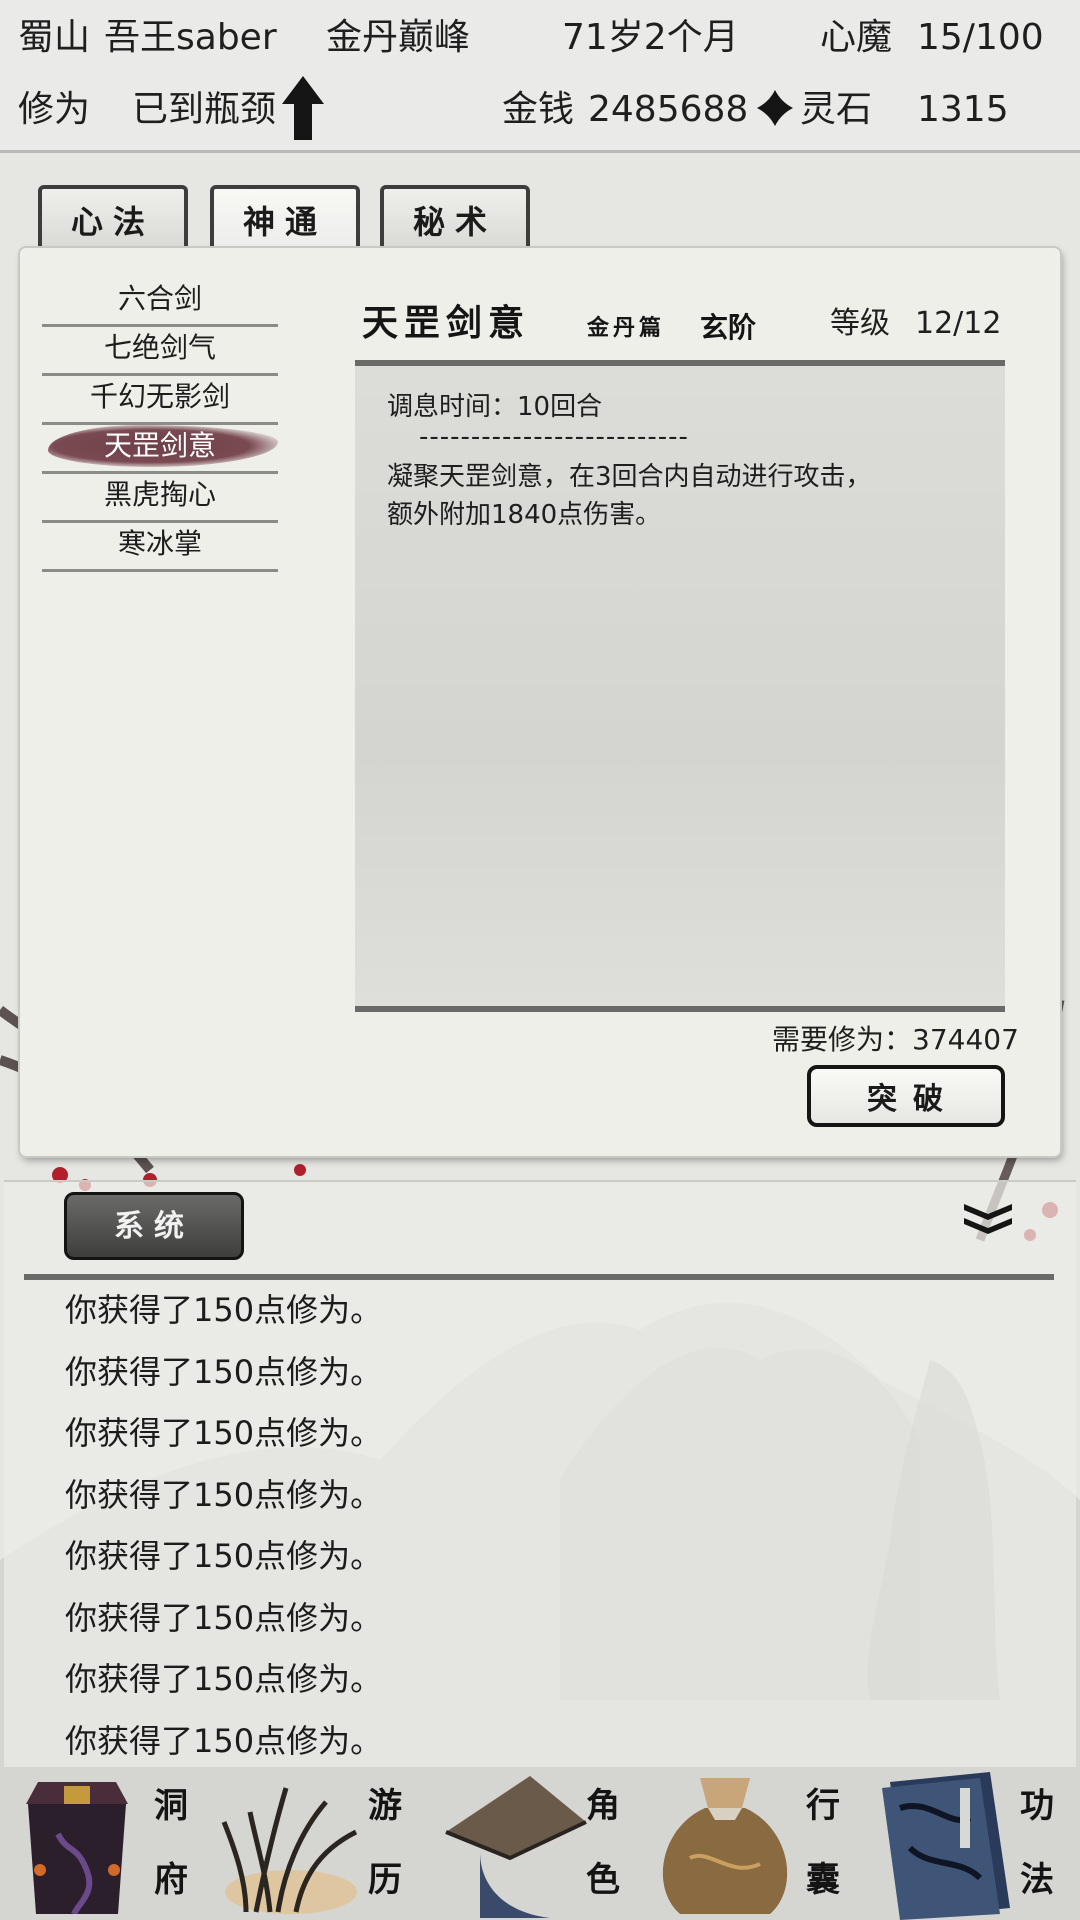 The height and width of the screenshot is (1920, 1080). I want to click on up-arrow-icon, so click(303, 108).